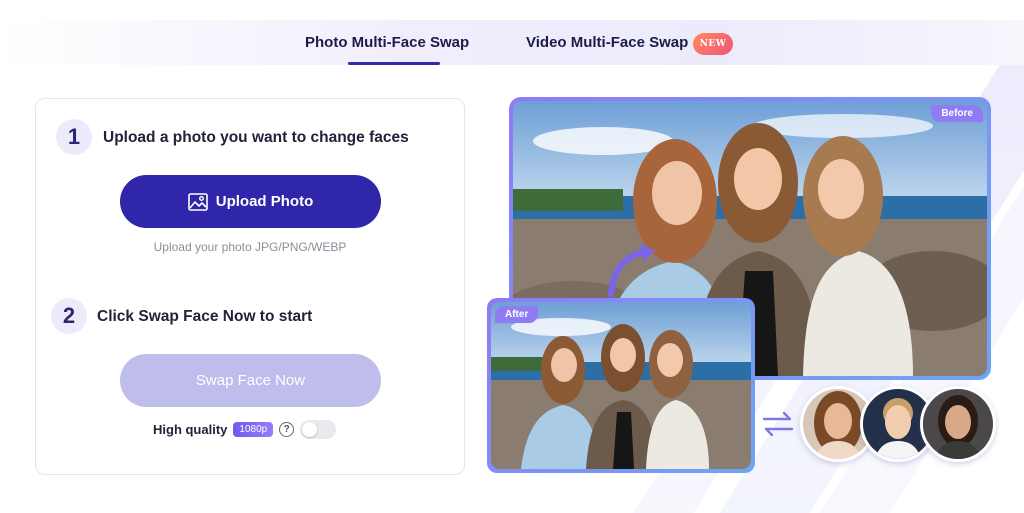 Image resolution: width=1024 pixels, height=513 pixels. Describe the element at coordinates (607, 42) in the screenshot. I see `tab-video-multi-face-swap: Video Multi-Face Swap` at that location.